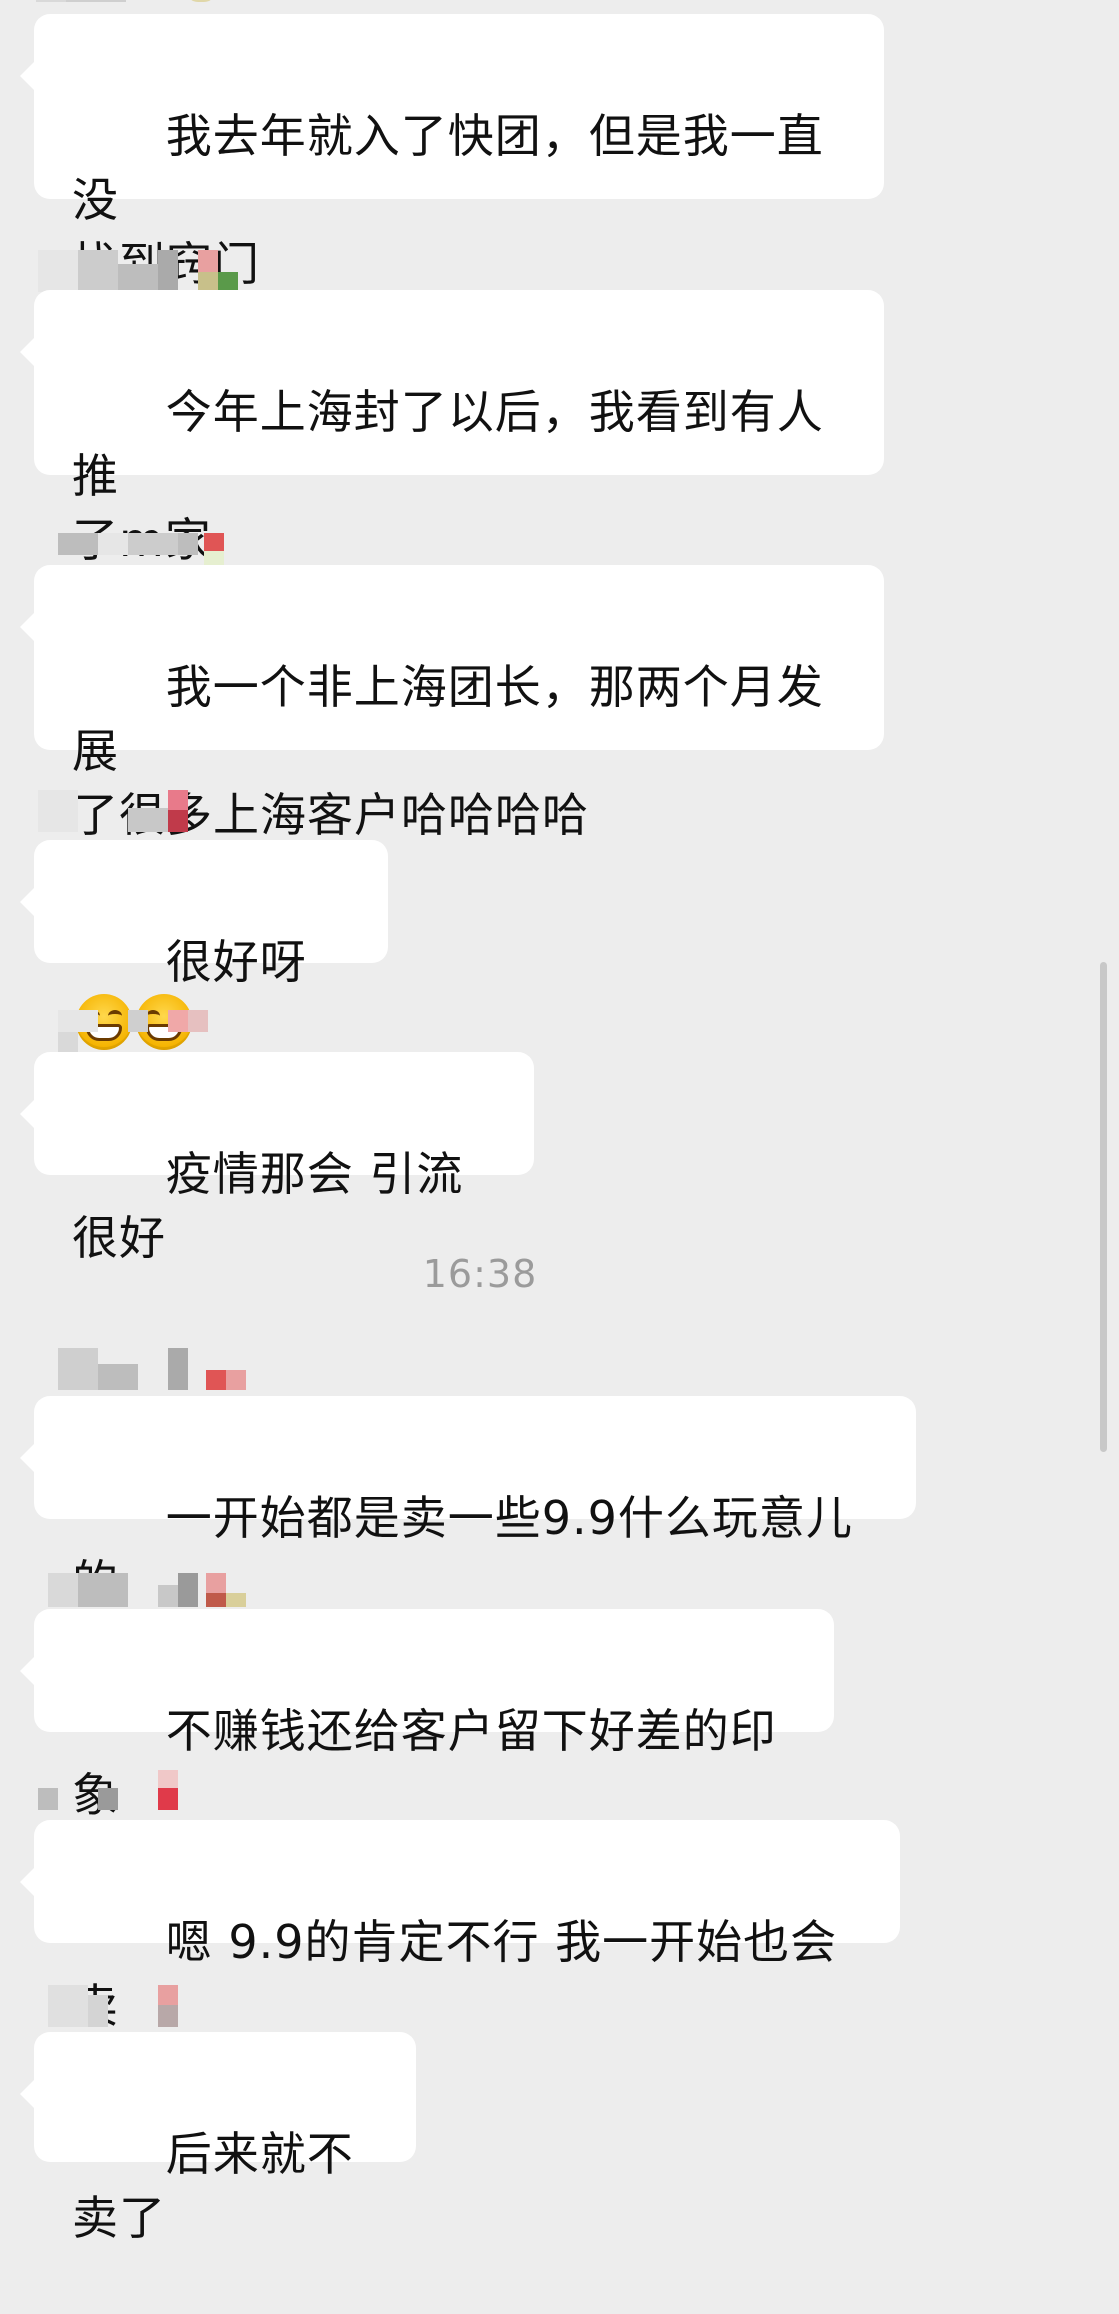  I want to click on message-bubble: 我去年就入了快团，但是我一直没 找到窍门, so click(452, 152).